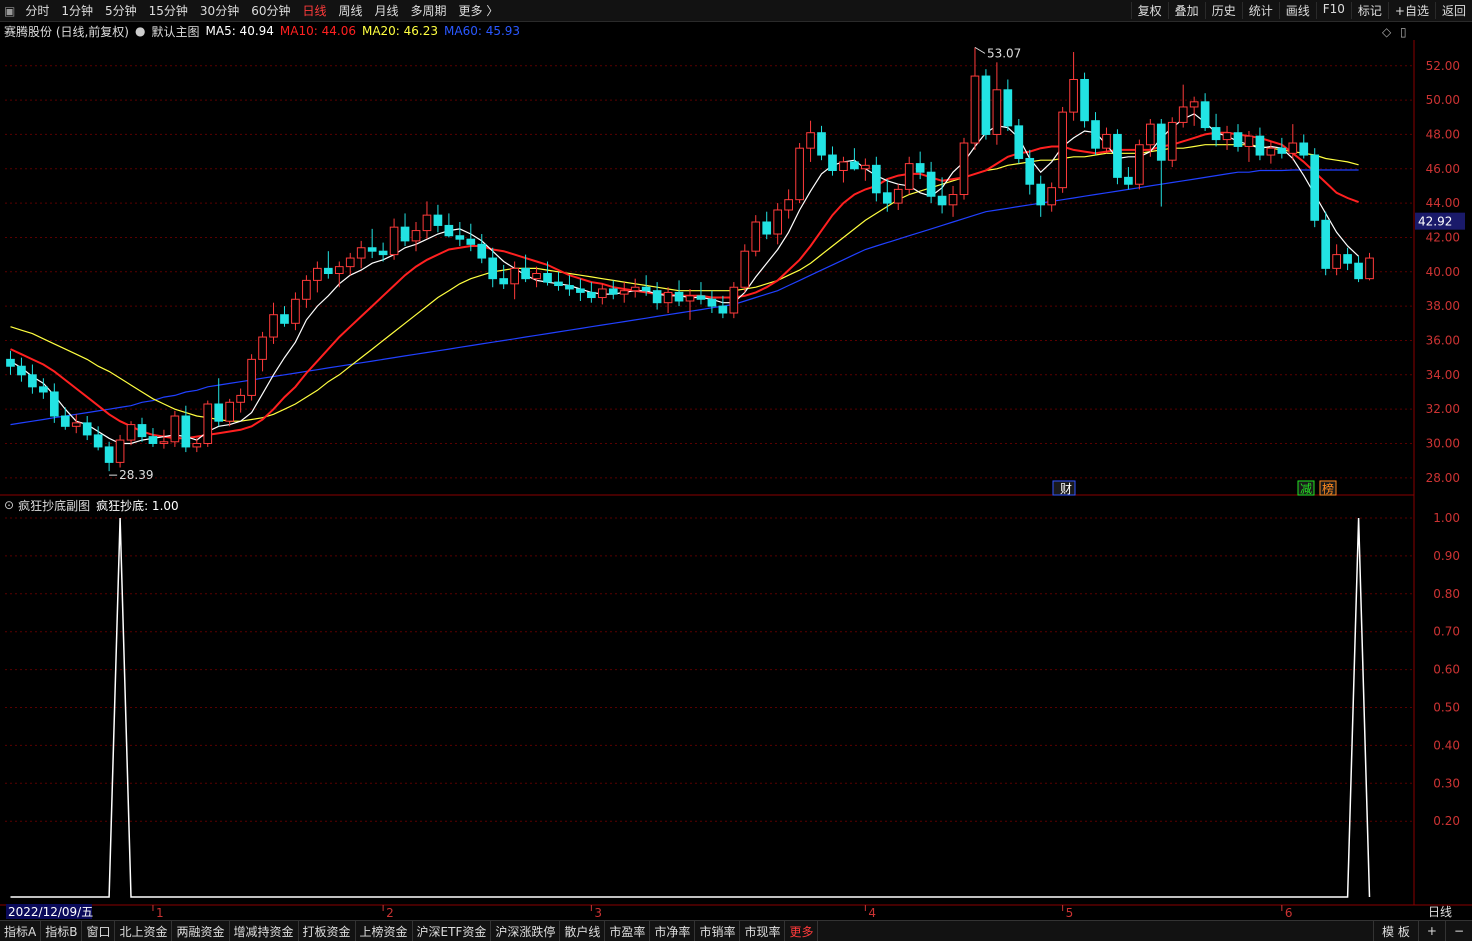  What do you see at coordinates (872, 913) in the screenshot?
I see `x-tick-label: 4` at bounding box center [872, 913].